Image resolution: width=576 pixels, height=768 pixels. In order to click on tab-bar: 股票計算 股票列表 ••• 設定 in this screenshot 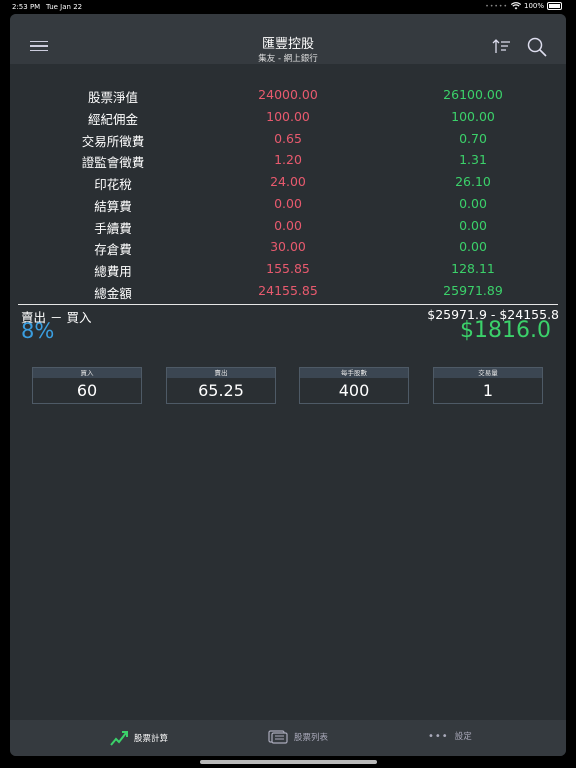, I will do `click(288, 738)`.